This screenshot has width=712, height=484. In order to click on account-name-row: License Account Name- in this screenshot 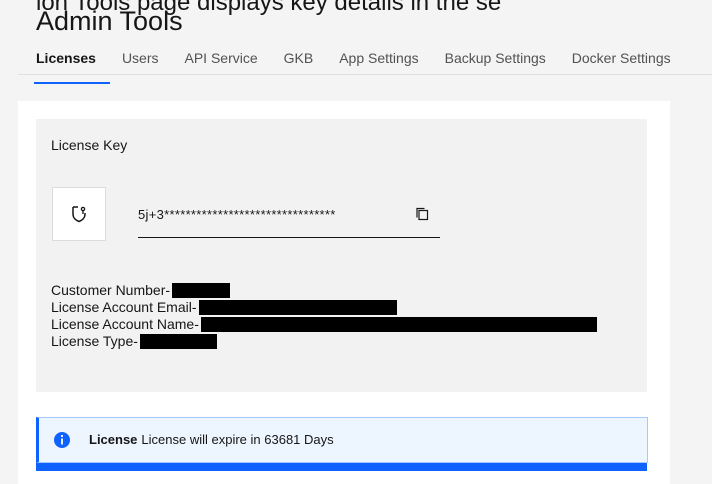, I will do `click(324, 324)`.